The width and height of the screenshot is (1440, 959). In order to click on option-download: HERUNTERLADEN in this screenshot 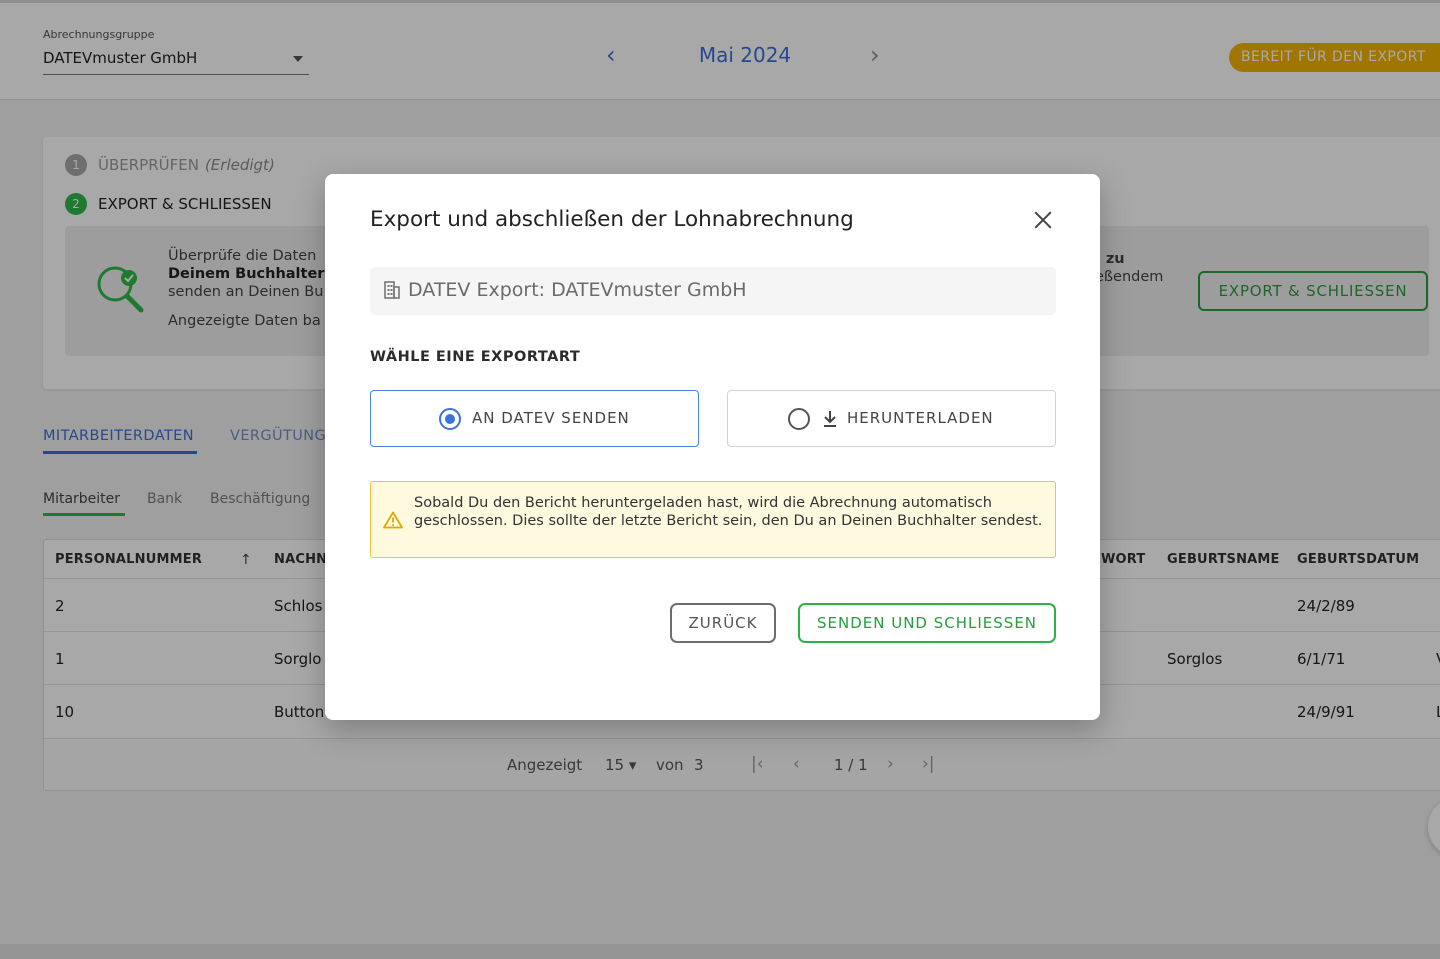, I will do `click(891, 418)`.